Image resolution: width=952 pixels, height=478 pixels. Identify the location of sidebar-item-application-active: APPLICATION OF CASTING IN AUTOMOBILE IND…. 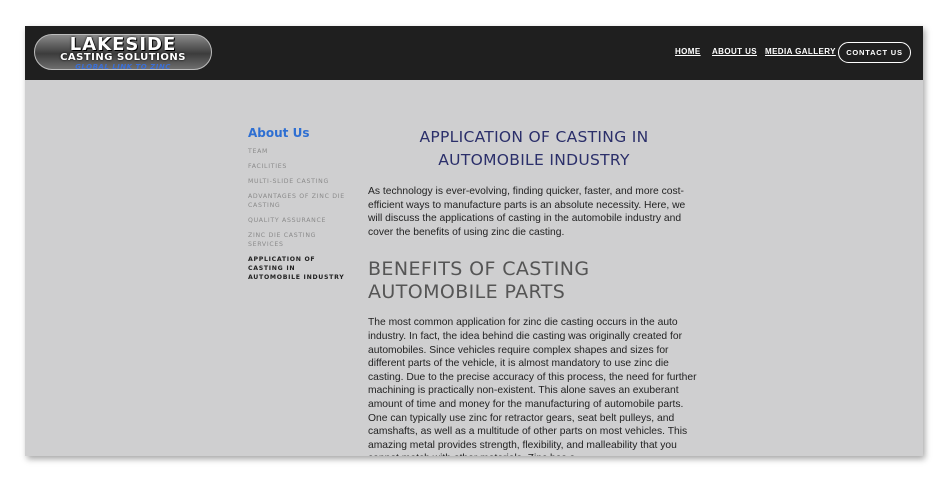
(298, 268).